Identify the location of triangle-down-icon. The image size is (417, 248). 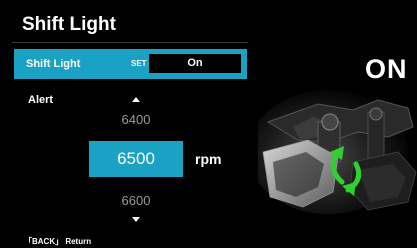
(136, 219).